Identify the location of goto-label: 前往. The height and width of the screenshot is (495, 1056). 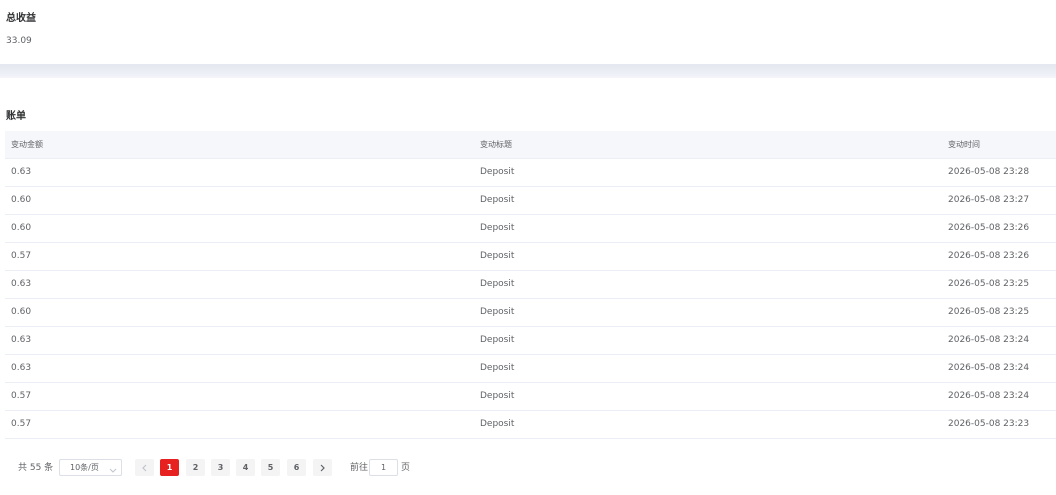
(359, 468).